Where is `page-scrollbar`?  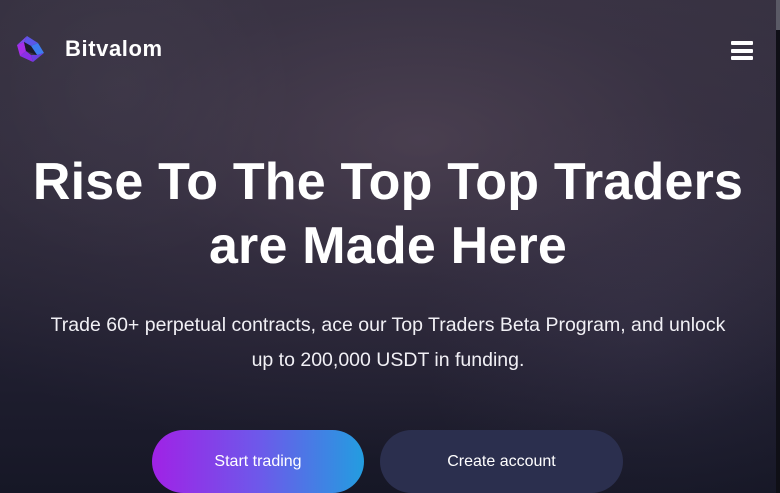 page-scrollbar is located at coordinates (778, 246).